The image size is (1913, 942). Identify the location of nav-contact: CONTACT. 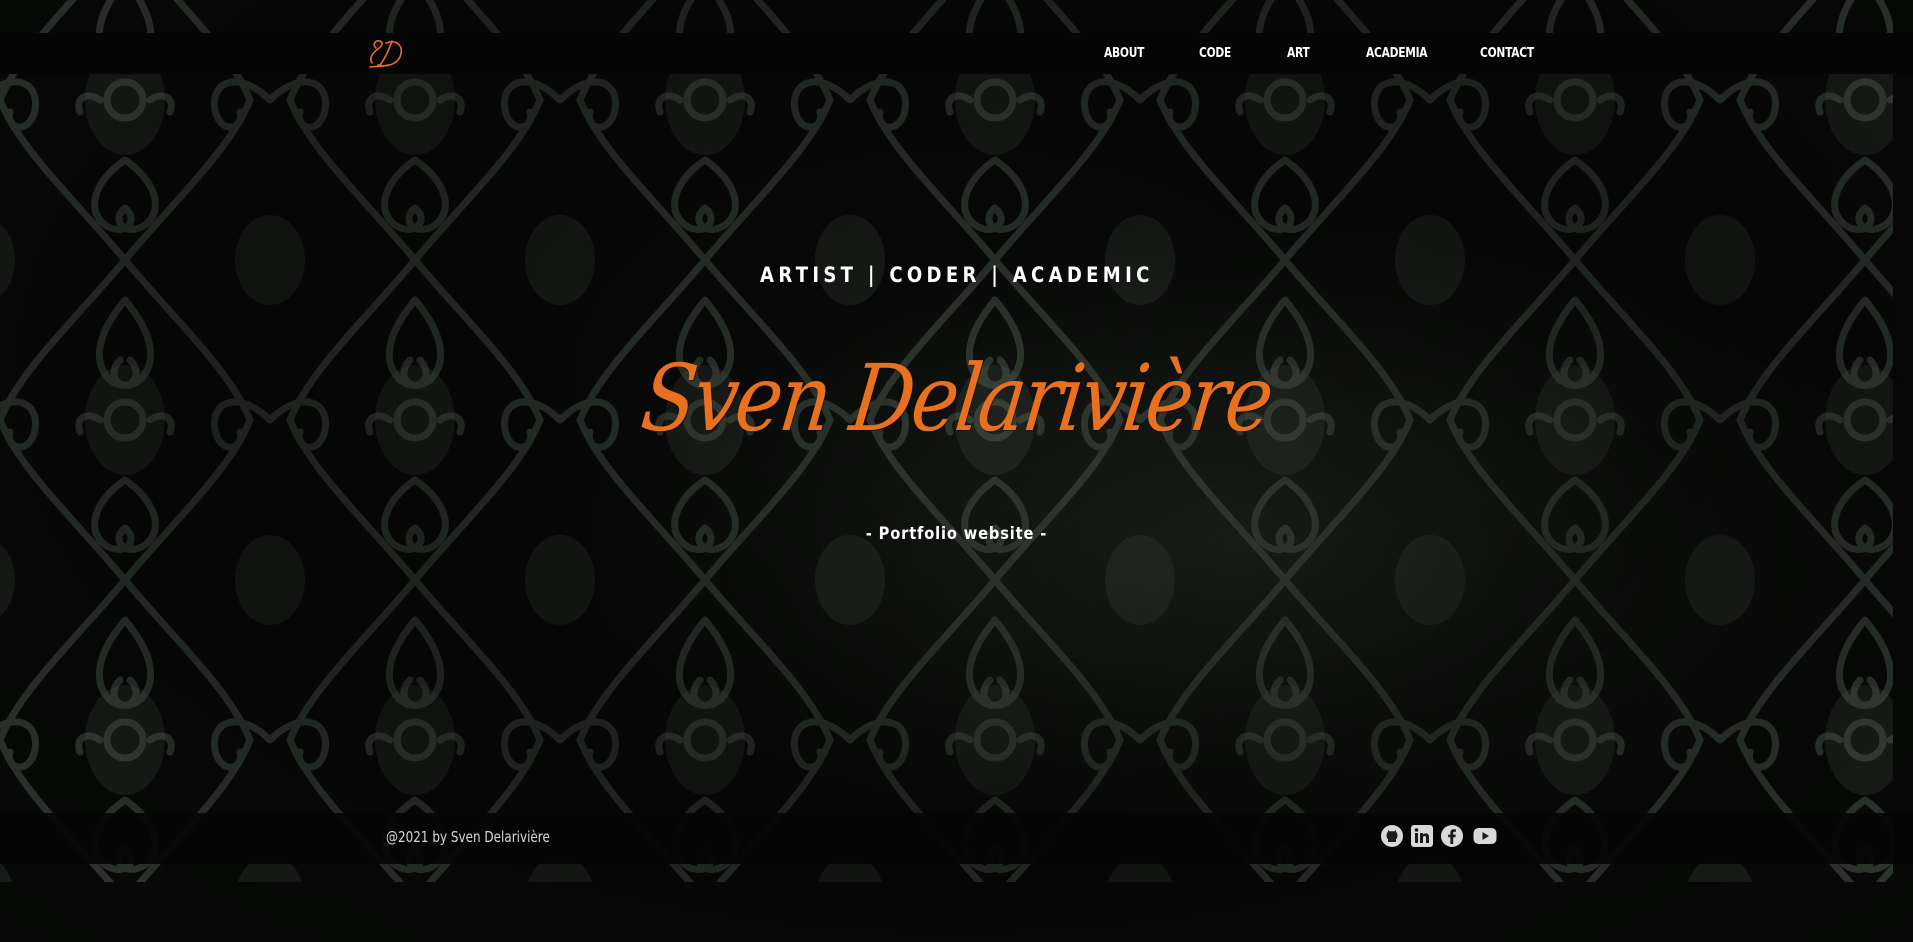
(1507, 53).